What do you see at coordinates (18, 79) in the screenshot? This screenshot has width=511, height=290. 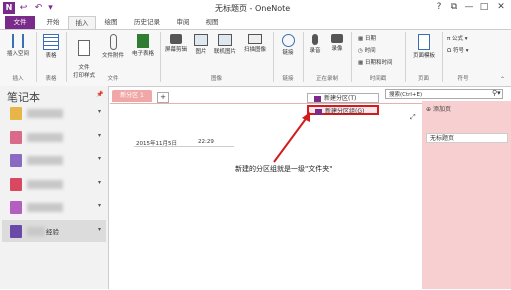 I see `group-label-insert: 插入` at bounding box center [18, 79].